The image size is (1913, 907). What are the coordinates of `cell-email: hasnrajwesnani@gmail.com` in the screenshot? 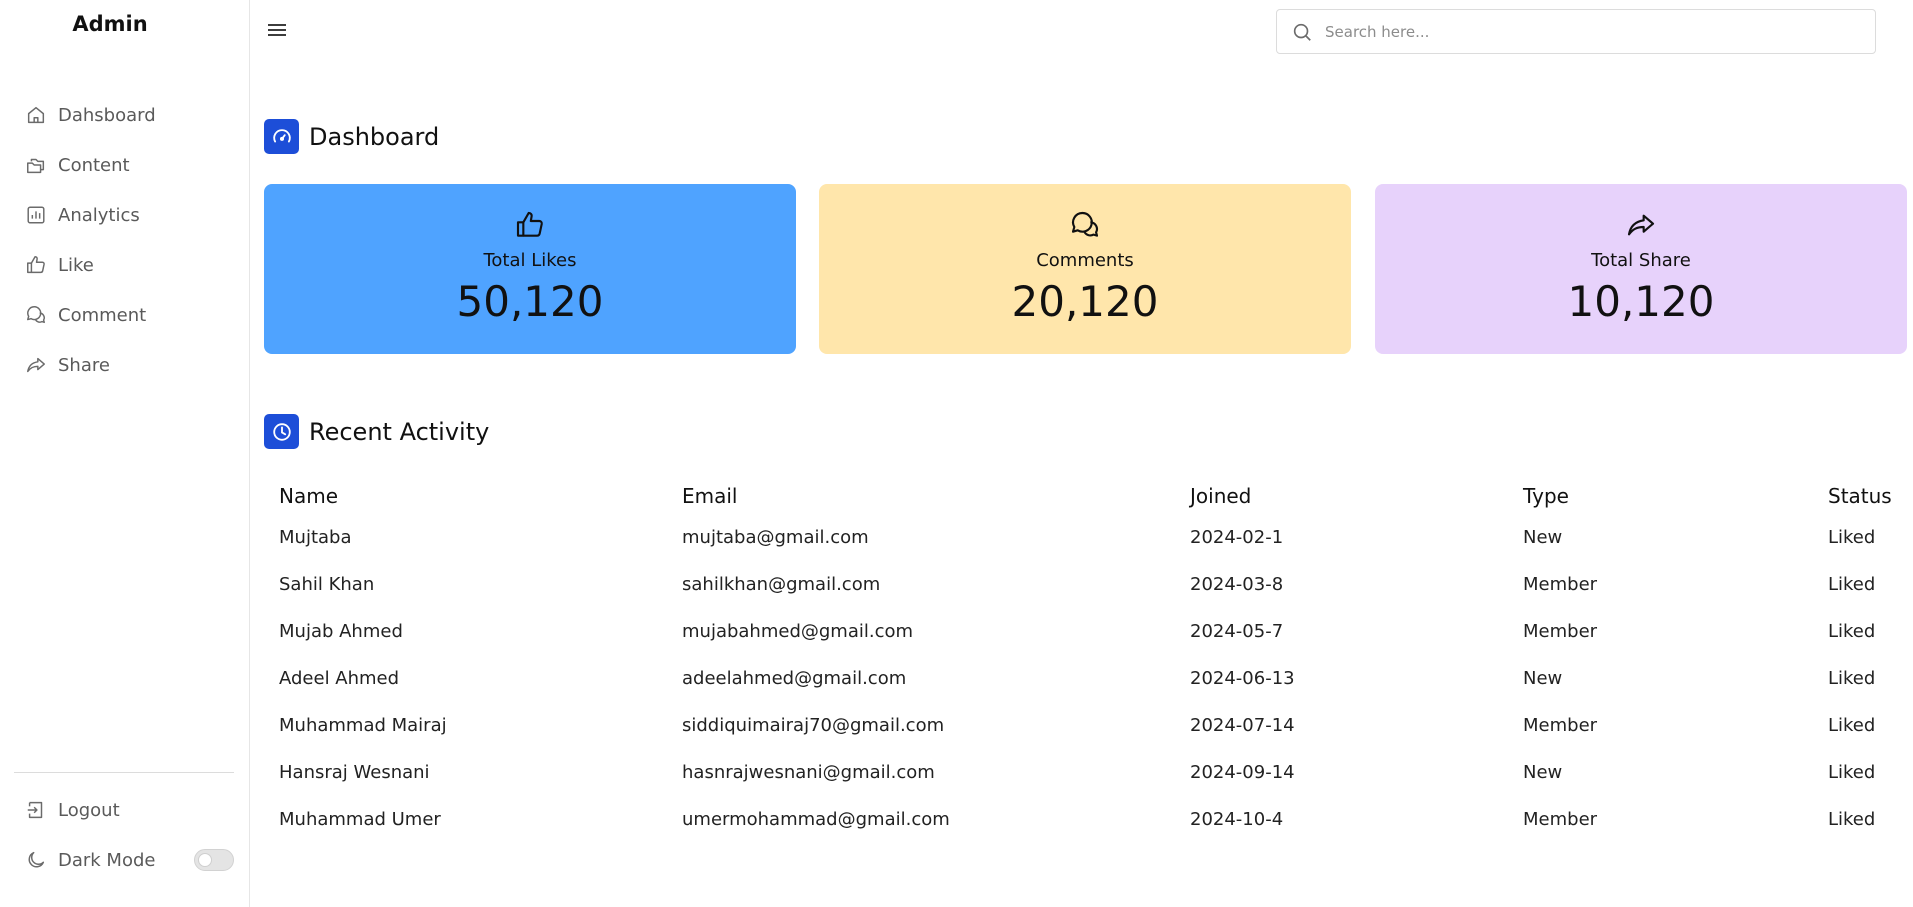 It's located at (808, 772).